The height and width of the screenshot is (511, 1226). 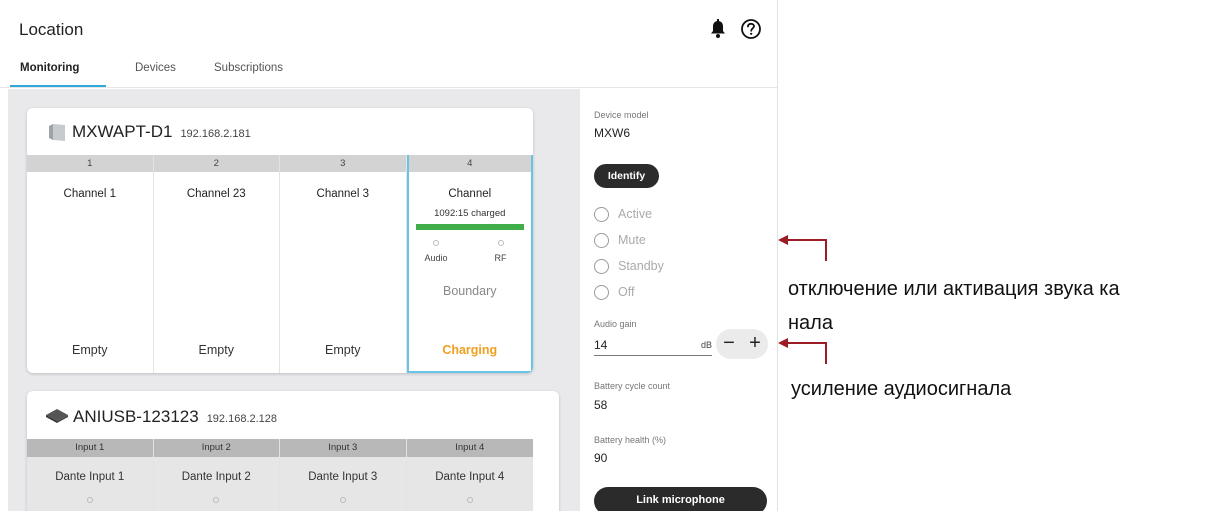 What do you see at coordinates (343, 264) in the screenshot?
I see `channel-slot-3: 3 Channel 3 Empty` at bounding box center [343, 264].